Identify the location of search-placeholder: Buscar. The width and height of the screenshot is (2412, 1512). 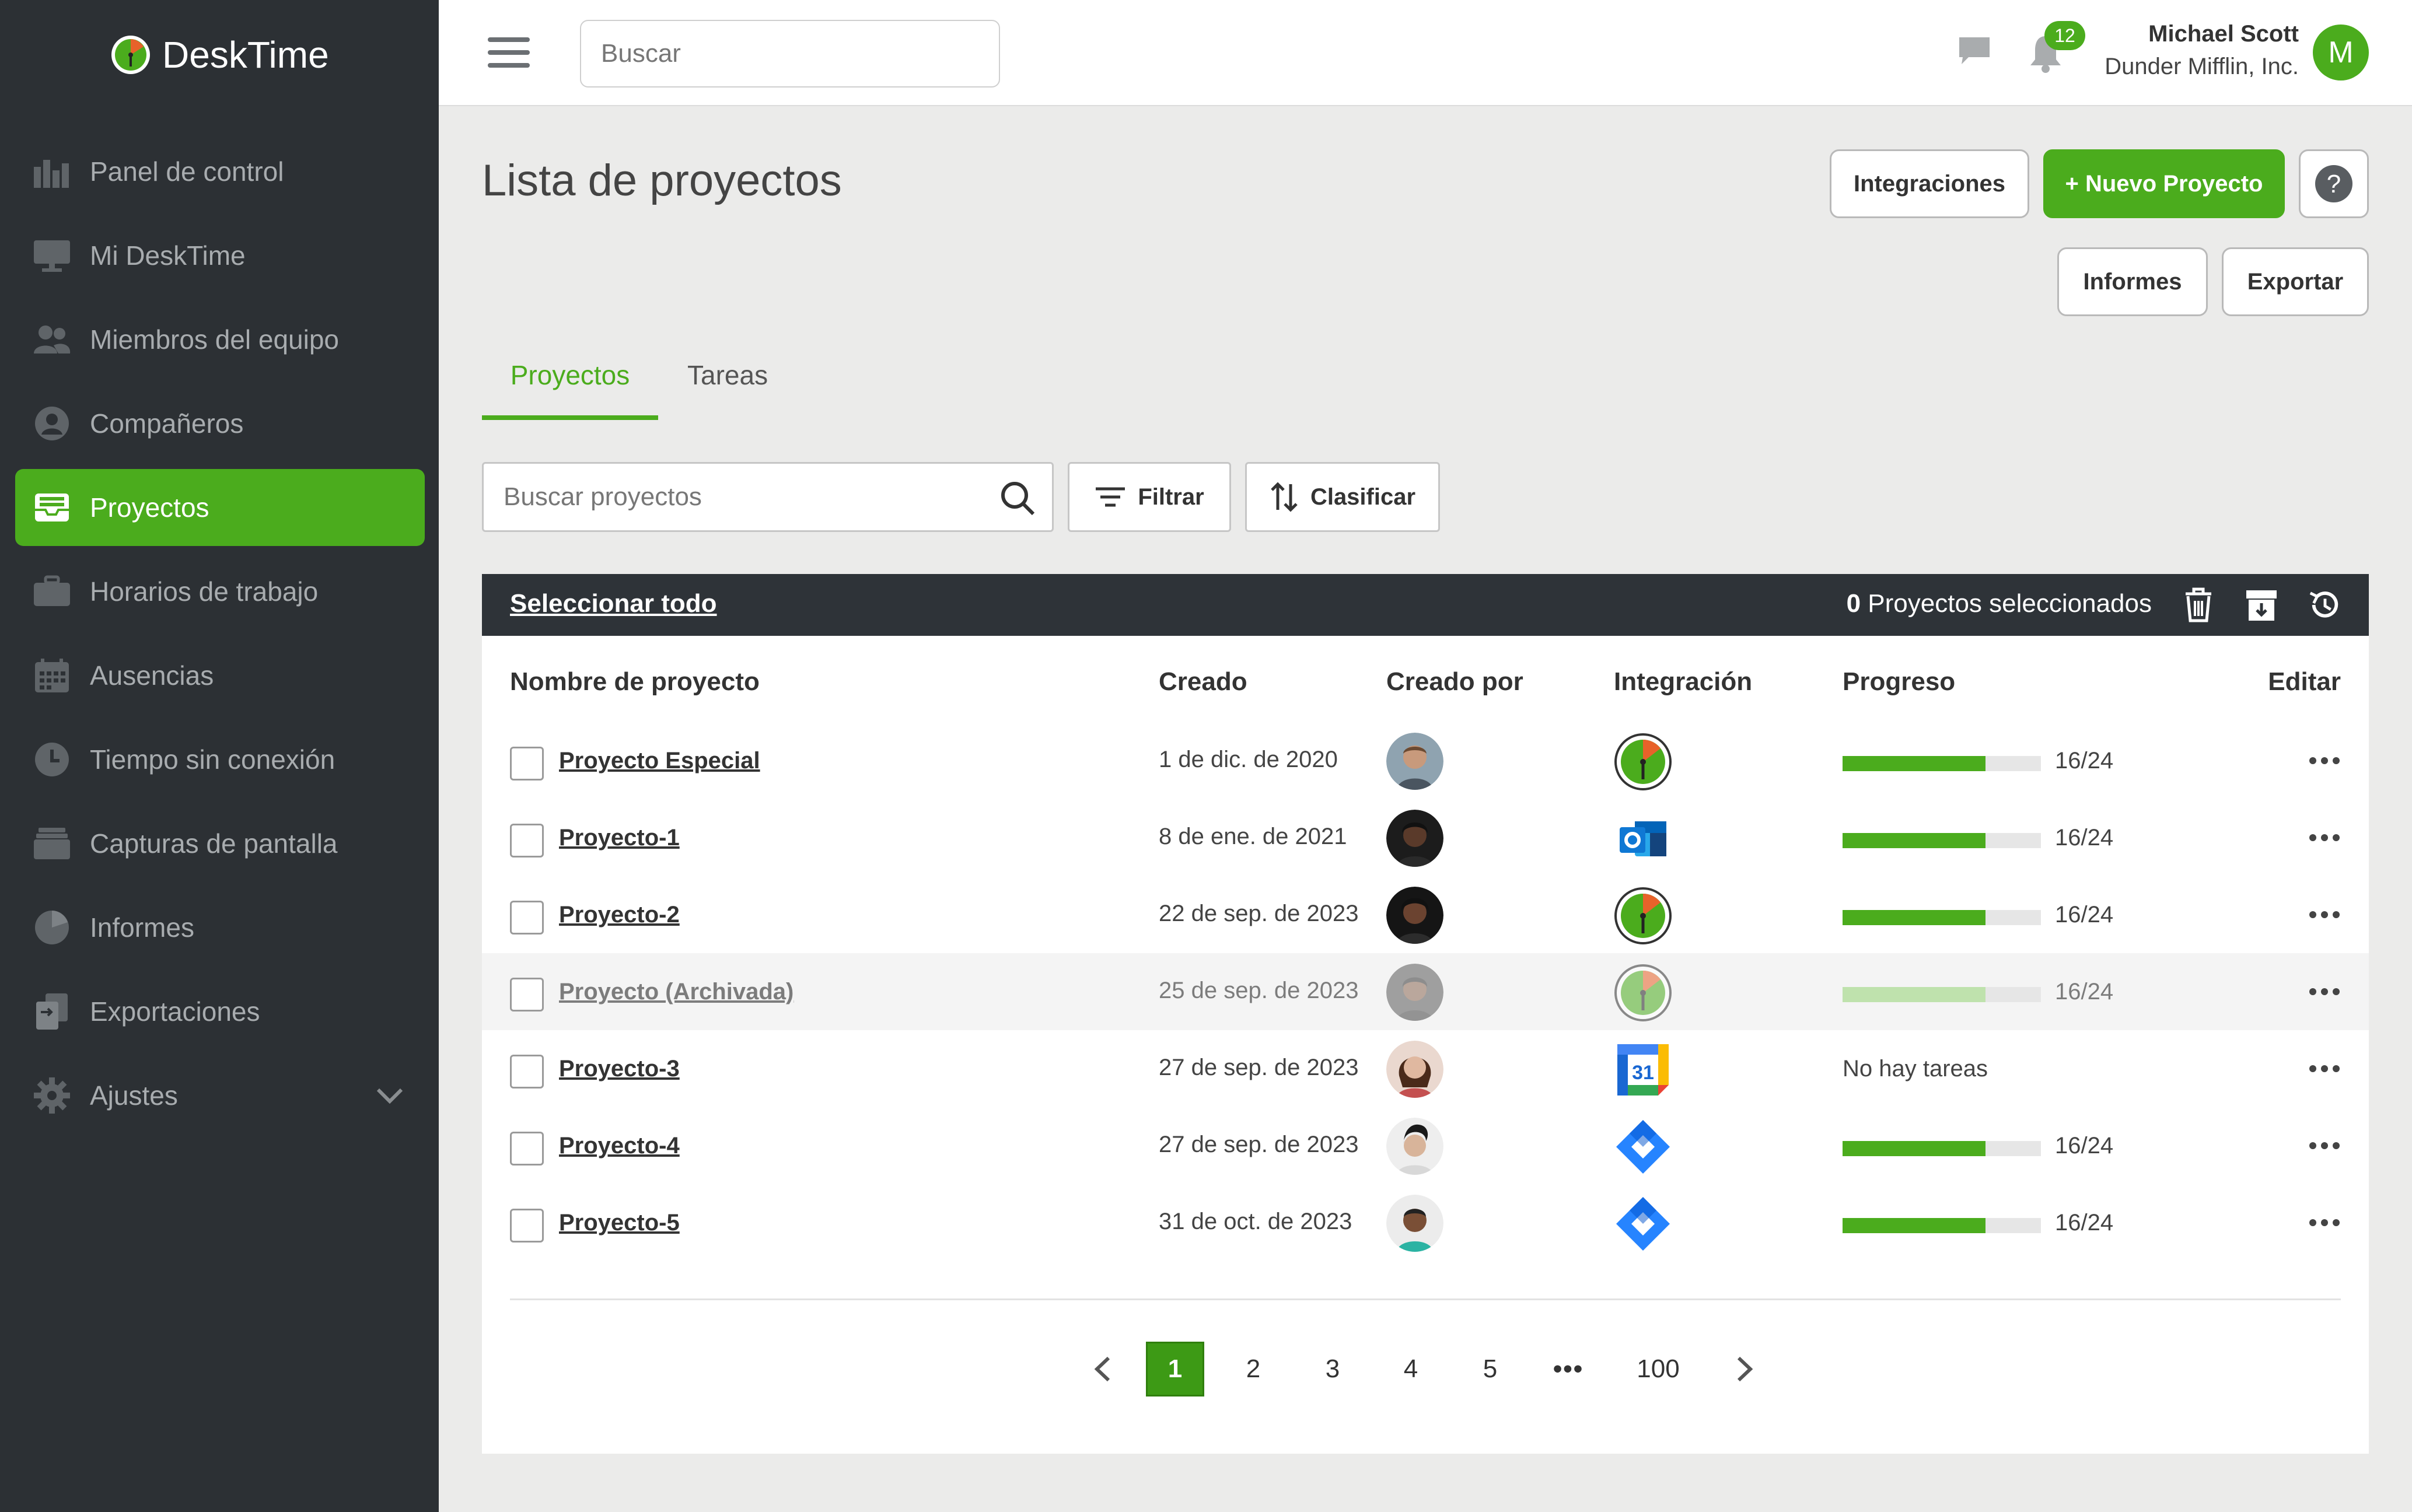
(641, 53).